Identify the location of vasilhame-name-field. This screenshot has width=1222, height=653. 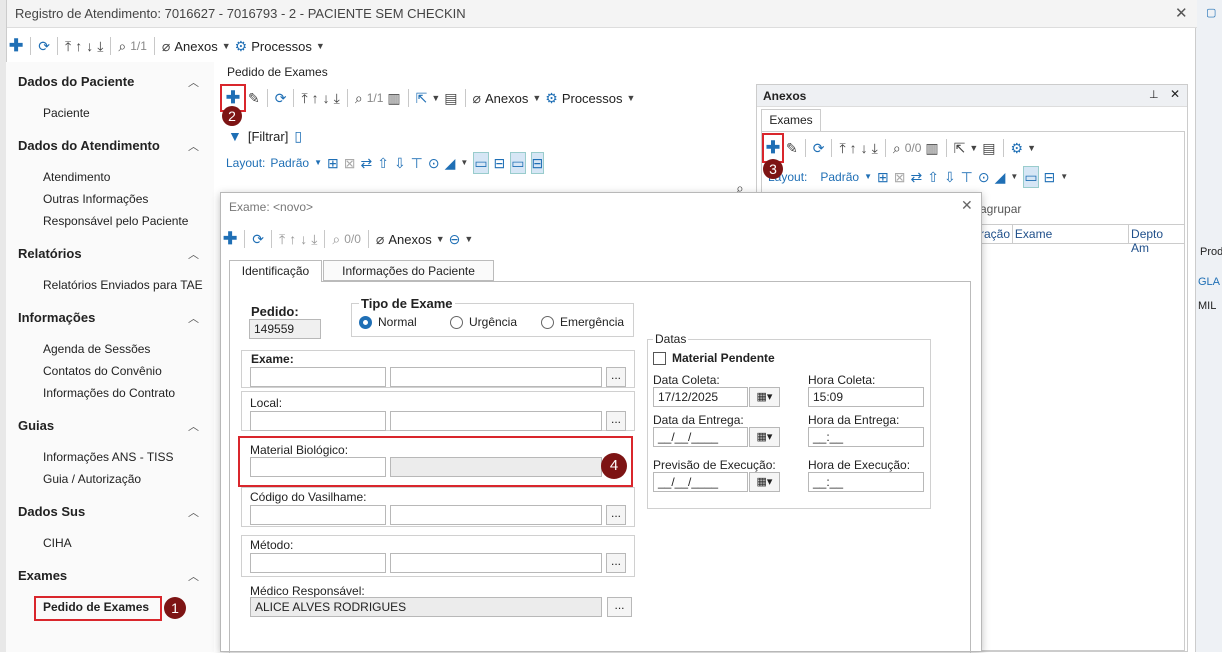
(496, 515).